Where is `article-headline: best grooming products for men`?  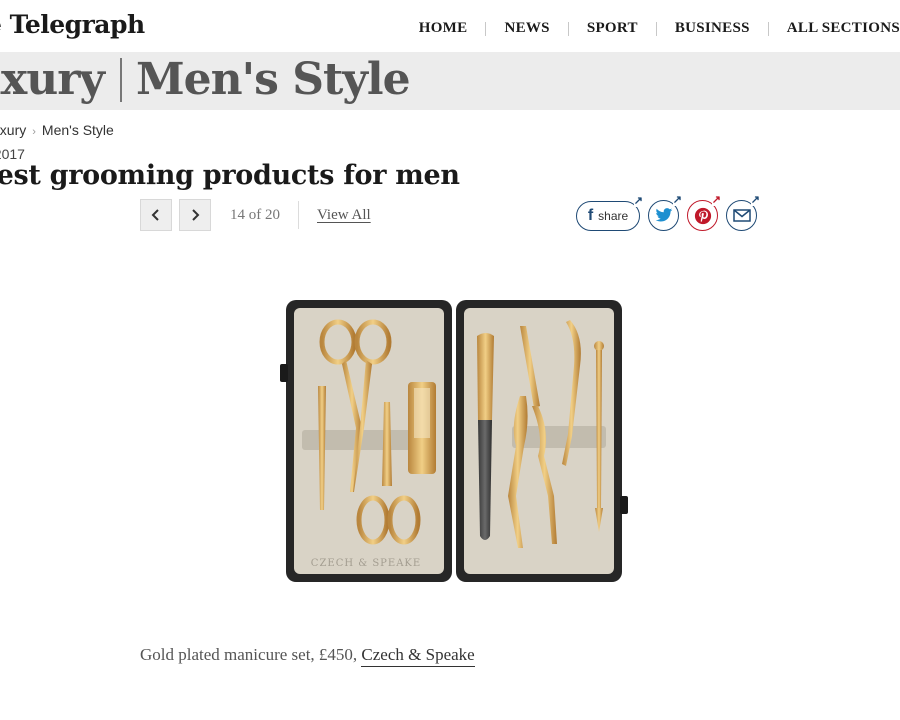
article-headline: best grooming products for men is located at coordinates (230, 175).